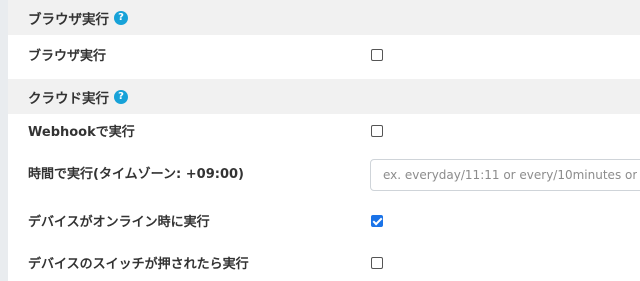 The width and height of the screenshot is (640, 281). What do you see at coordinates (119, 222) in the screenshot?
I see `device-online-run-label: デバイスがオンライン時に実行` at bounding box center [119, 222].